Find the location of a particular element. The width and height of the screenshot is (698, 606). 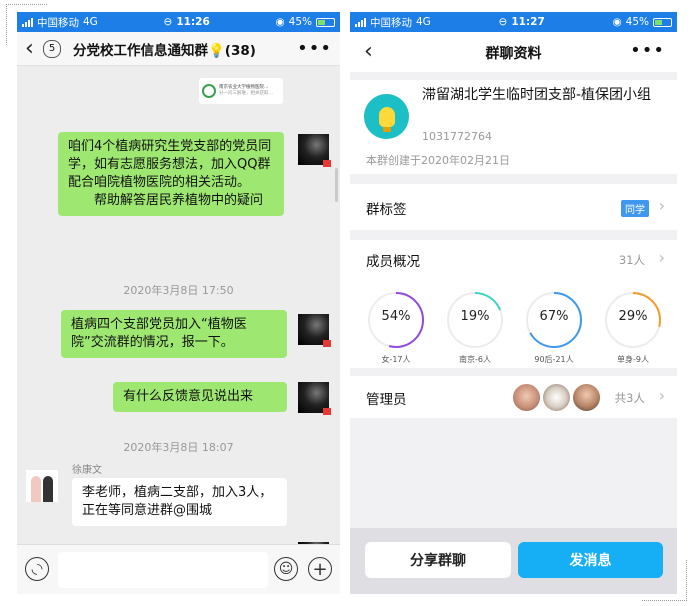

group-avatar is located at coordinates (386, 116).